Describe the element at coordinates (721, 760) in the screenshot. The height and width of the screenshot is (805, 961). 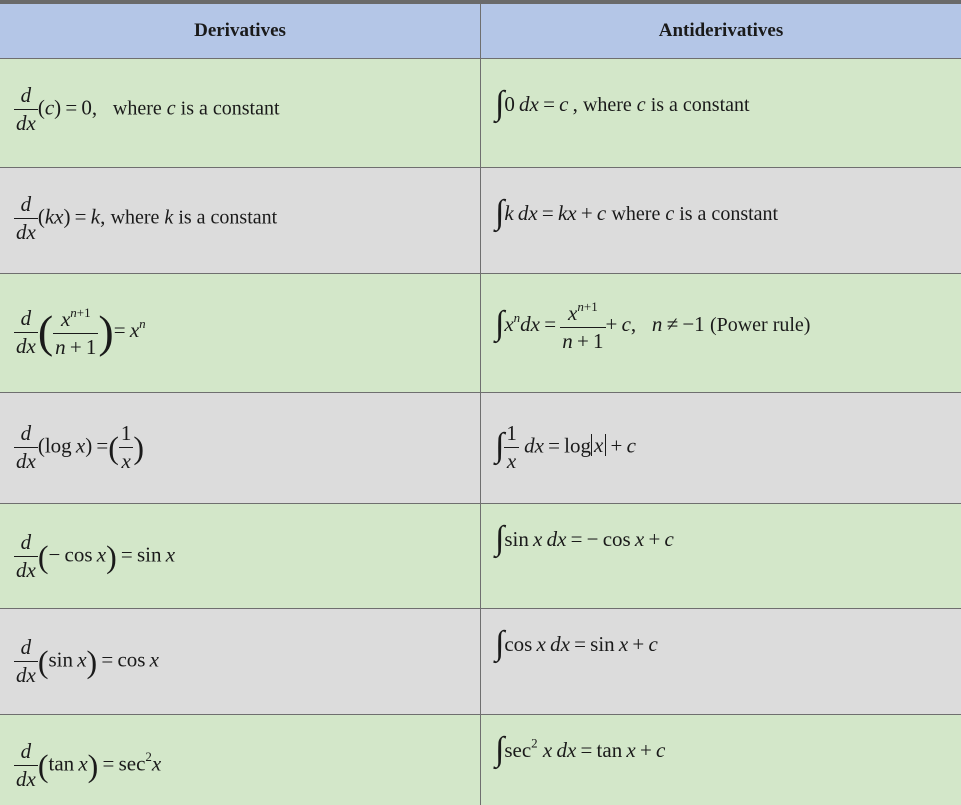
I see `antiderivative-cell: ∫sec2 x dx = tan x + c` at that location.